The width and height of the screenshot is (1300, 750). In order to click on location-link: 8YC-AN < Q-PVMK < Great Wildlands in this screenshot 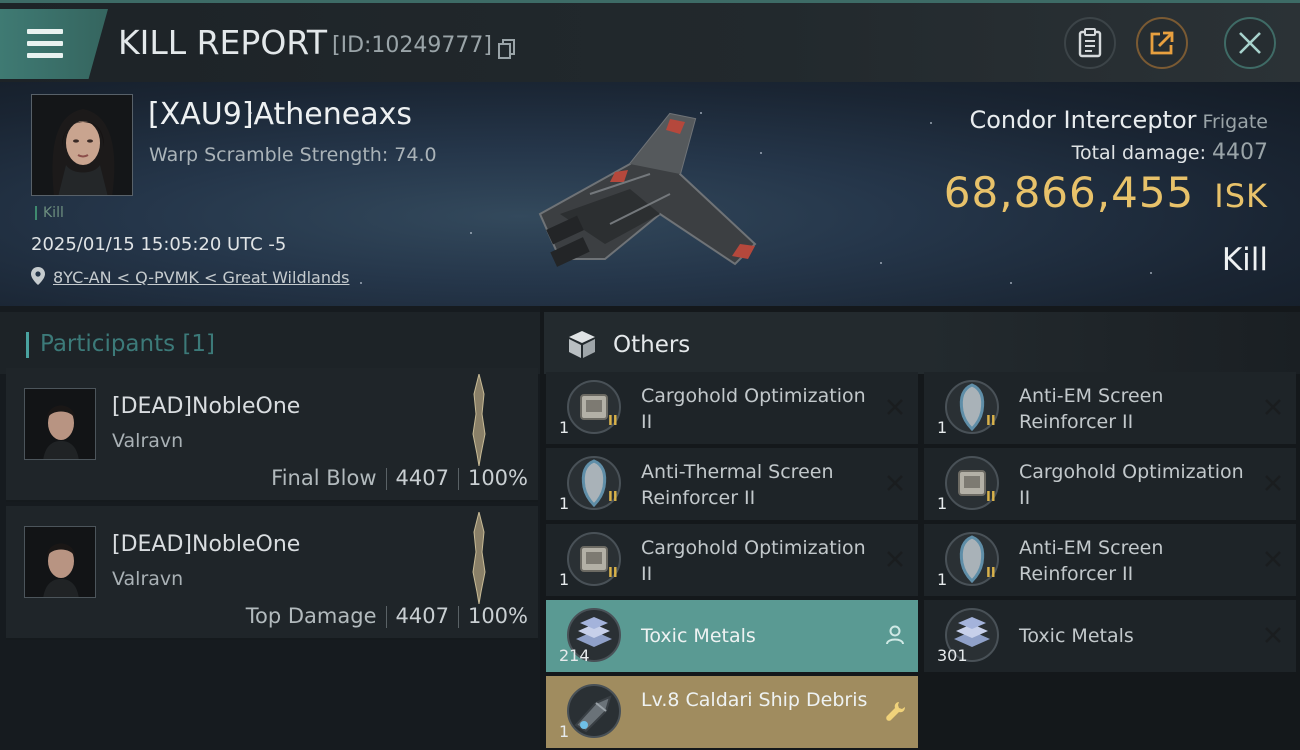, I will do `click(201, 277)`.